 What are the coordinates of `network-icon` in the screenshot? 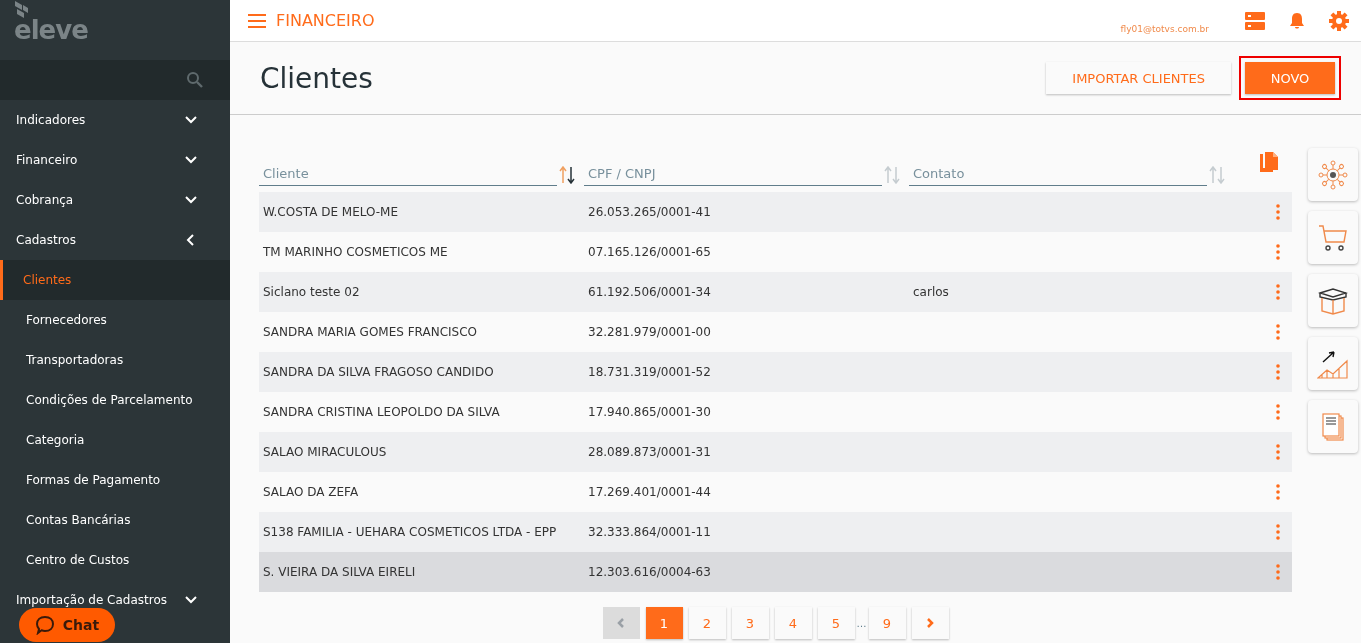 It's located at (1333, 174).